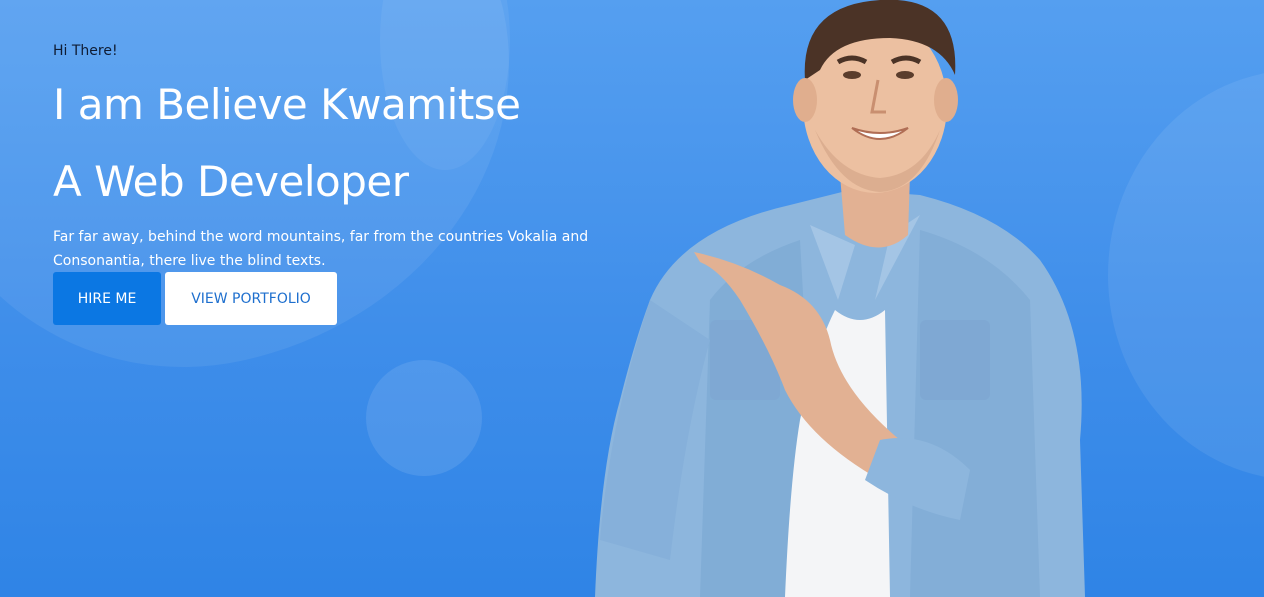 The width and height of the screenshot is (1264, 597). What do you see at coordinates (424, 418) in the screenshot?
I see `background-circle-small` at bounding box center [424, 418].